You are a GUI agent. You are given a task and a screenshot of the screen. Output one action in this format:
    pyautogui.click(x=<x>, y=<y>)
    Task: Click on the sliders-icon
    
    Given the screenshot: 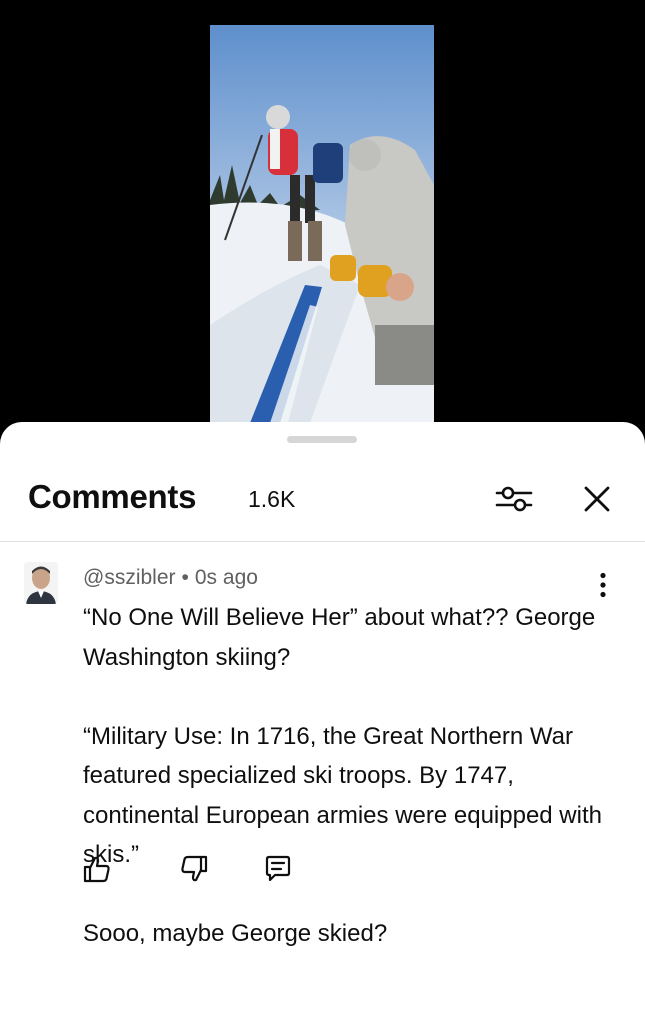 What is the action you would take?
    pyautogui.click(x=514, y=499)
    